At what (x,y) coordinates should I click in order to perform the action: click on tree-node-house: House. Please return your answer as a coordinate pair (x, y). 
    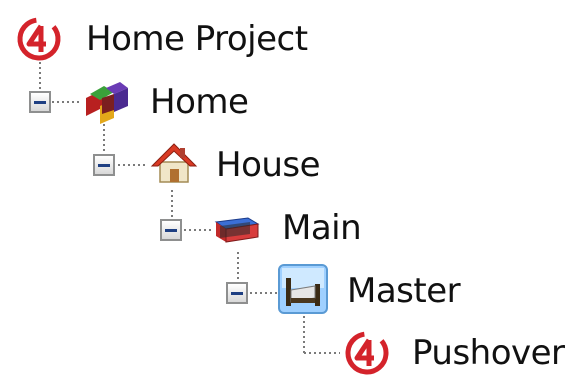
    Looking at the image, I should click on (268, 165).